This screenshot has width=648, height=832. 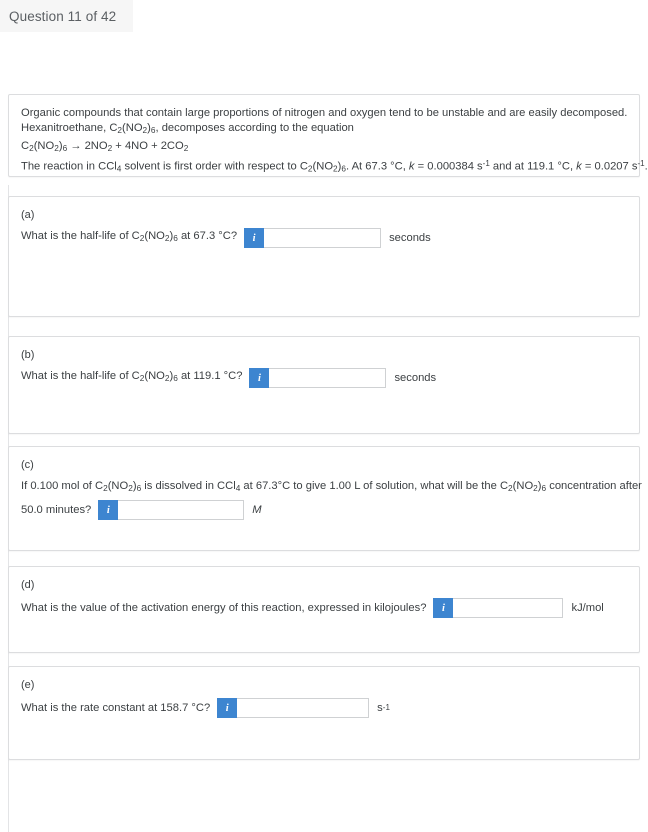 What do you see at coordinates (186, 148) in the screenshot?
I see `eq-sub-5: 2` at bounding box center [186, 148].